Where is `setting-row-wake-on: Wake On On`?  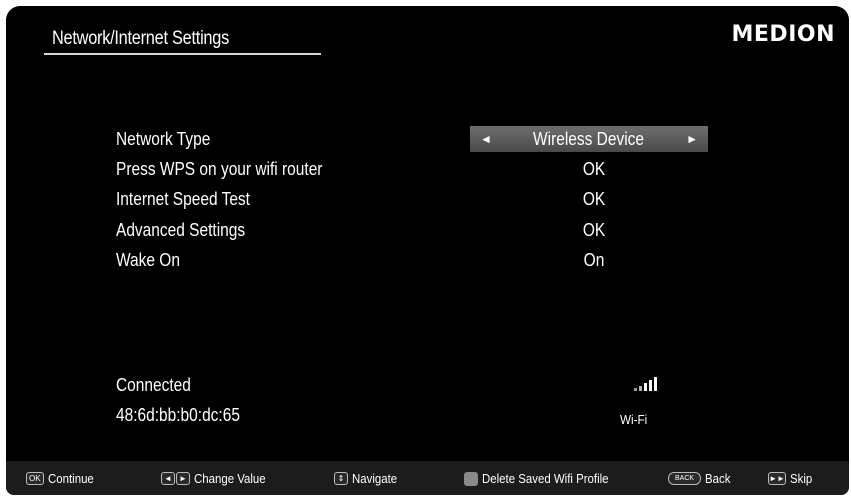
setting-row-wake-on: Wake On On is located at coordinates (427, 261).